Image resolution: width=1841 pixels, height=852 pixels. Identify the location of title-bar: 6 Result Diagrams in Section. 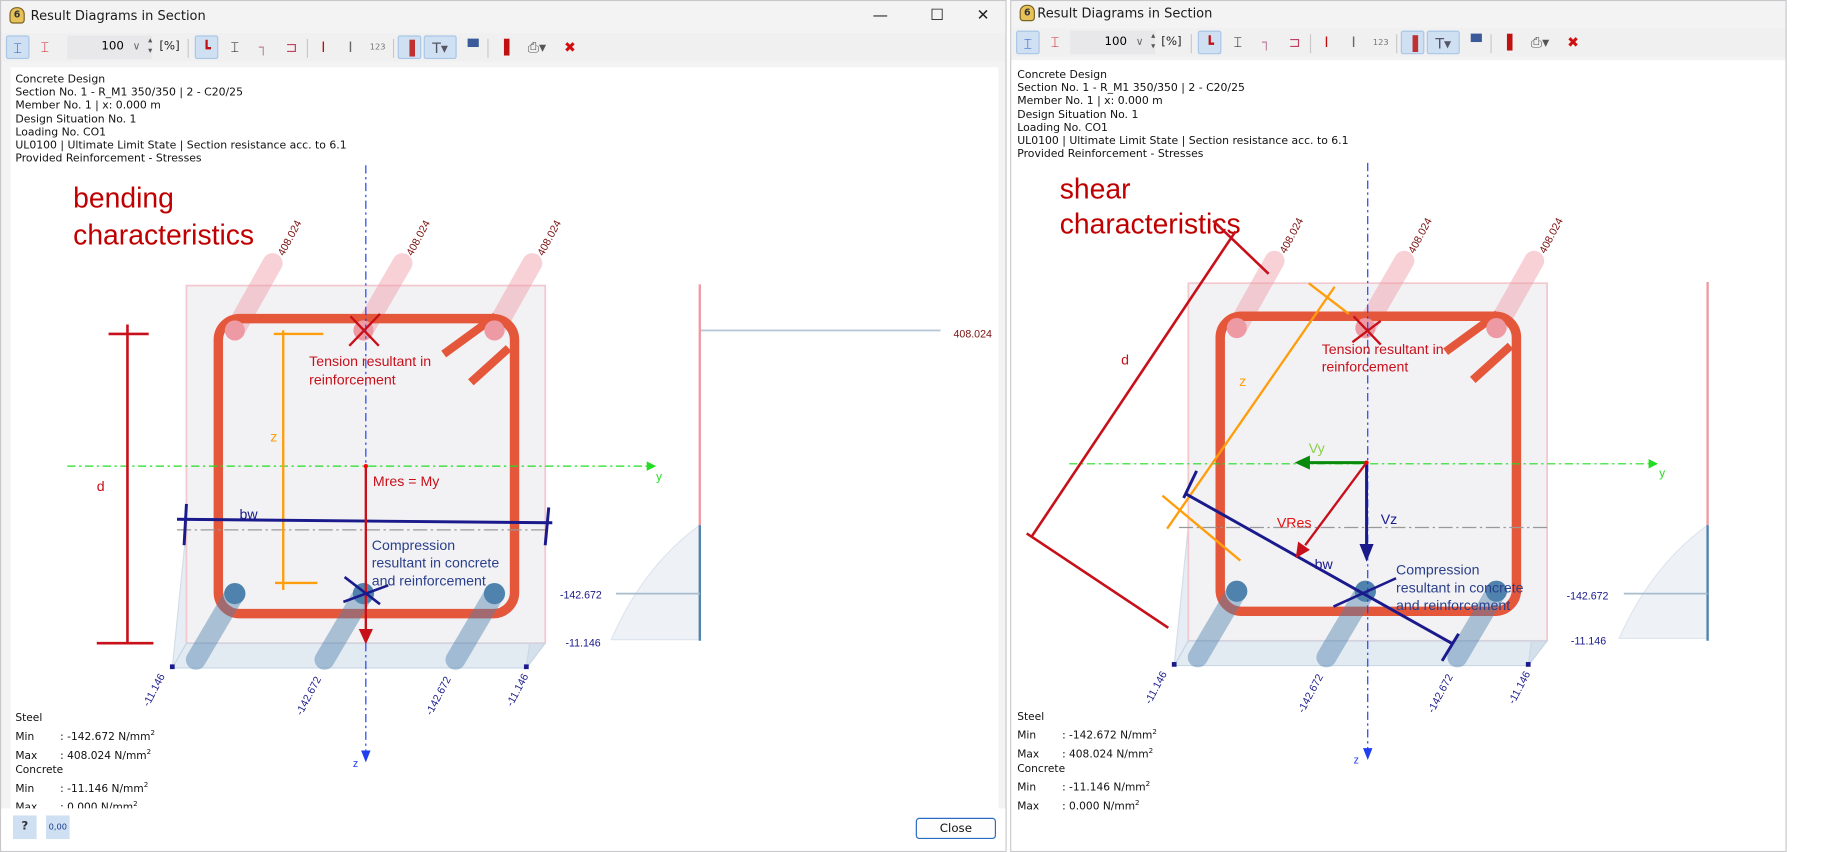
(1398, 14).